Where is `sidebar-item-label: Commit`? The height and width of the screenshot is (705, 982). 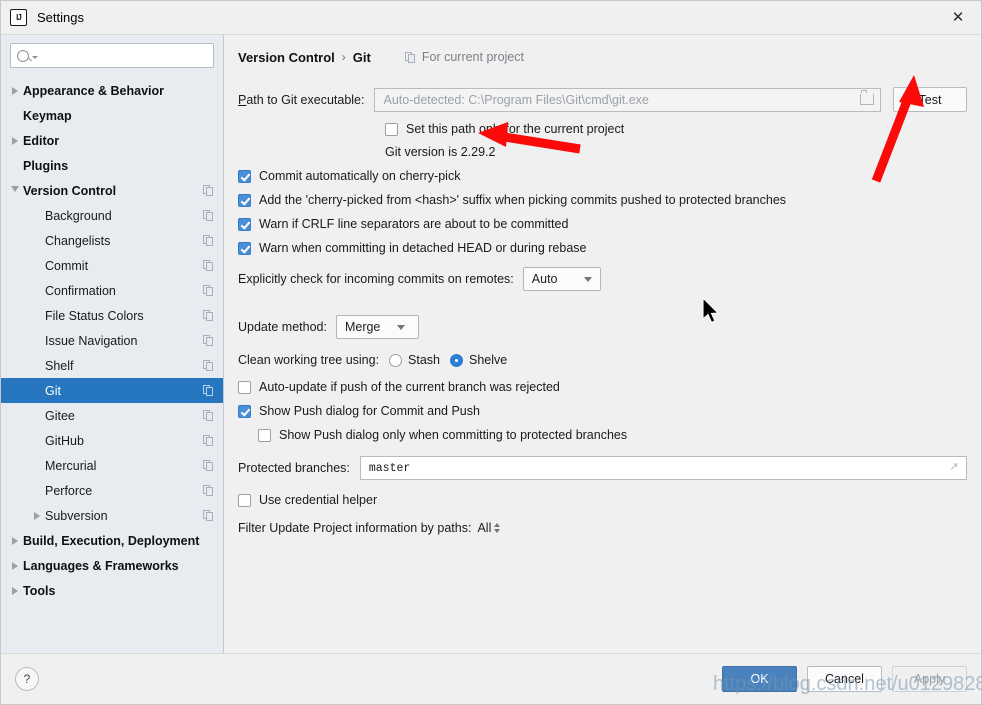 sidebar-item-label: Commit is located at coordinates (67, 265).